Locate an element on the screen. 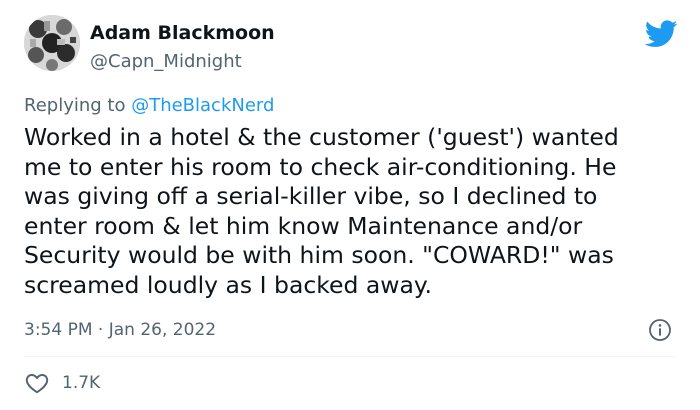  tweet-timestamp: 3:54 PM · Jan 26, 2022 is located at coordinates (120, 330).